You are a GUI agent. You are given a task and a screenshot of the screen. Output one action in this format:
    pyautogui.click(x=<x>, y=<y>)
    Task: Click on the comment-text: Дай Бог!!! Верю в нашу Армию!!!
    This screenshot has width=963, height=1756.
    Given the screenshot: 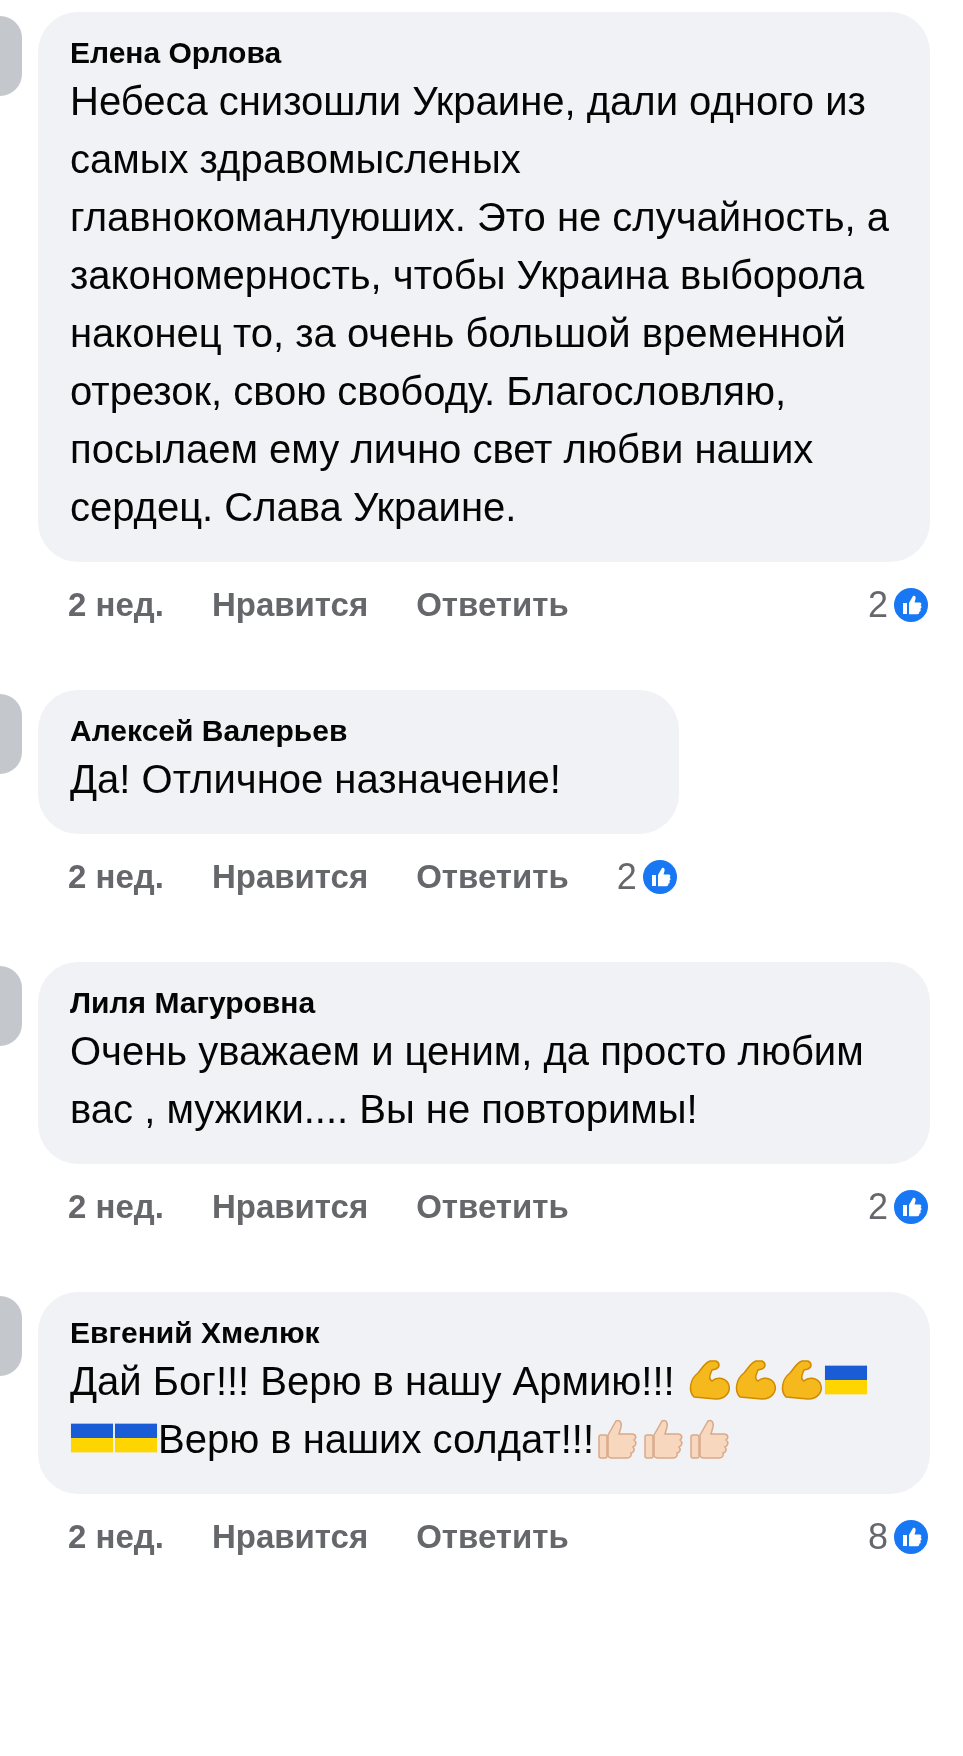 What is the action you would take?
    pyautogui.click(x=373, y=1381)
    